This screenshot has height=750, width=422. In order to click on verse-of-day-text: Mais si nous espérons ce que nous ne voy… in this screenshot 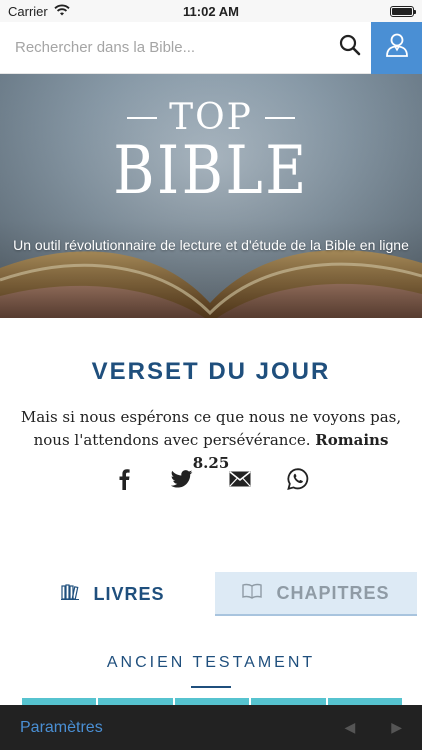, I will do `click(211, 440)`.